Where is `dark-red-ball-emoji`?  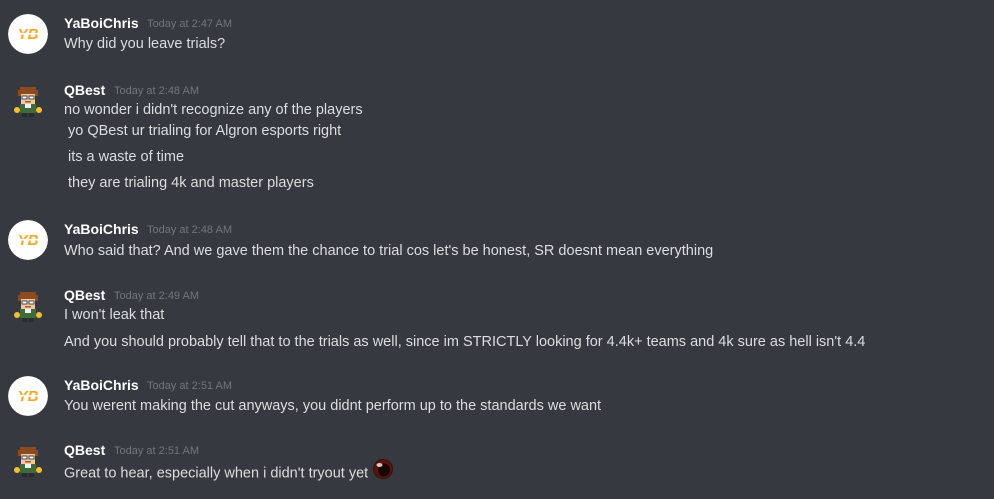 dark-red-ball-emoji is located at coordinates (383, 472).